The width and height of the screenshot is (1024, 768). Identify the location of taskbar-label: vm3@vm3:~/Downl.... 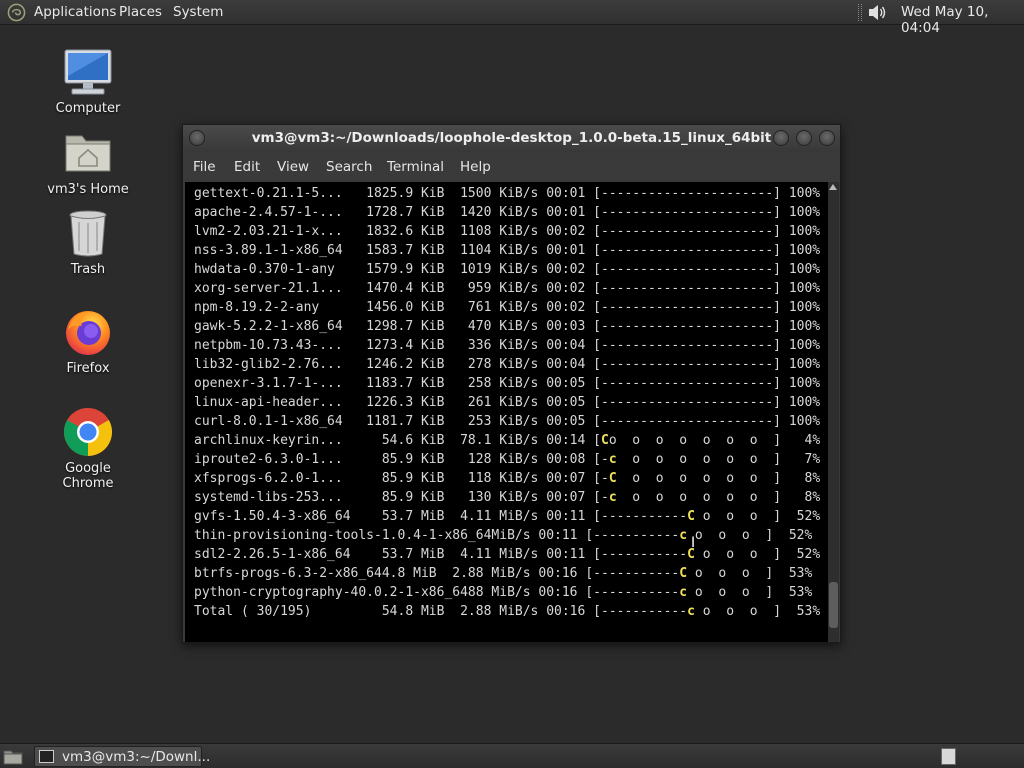
(136, 757).